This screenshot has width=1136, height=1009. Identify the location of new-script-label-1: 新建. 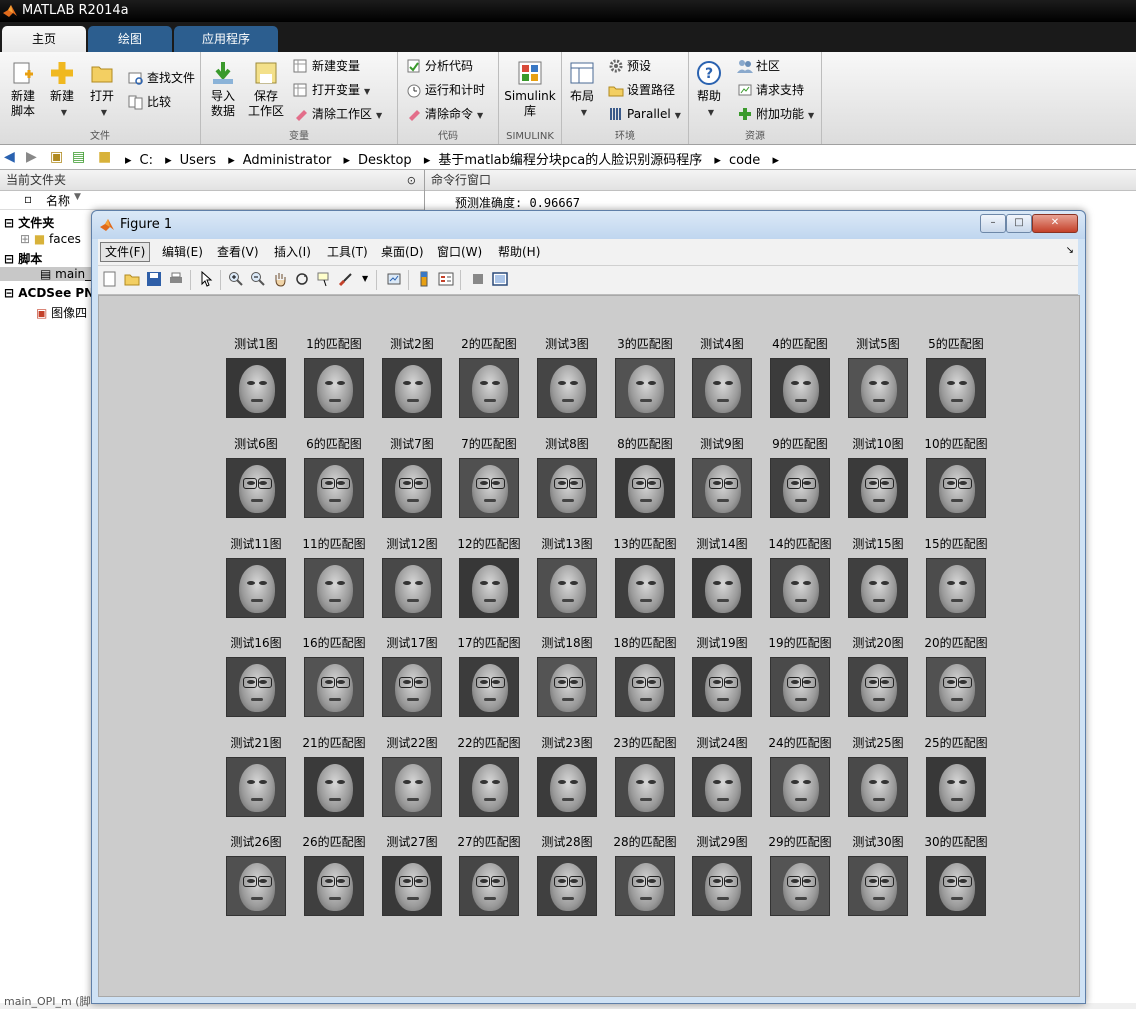
(22, 96).